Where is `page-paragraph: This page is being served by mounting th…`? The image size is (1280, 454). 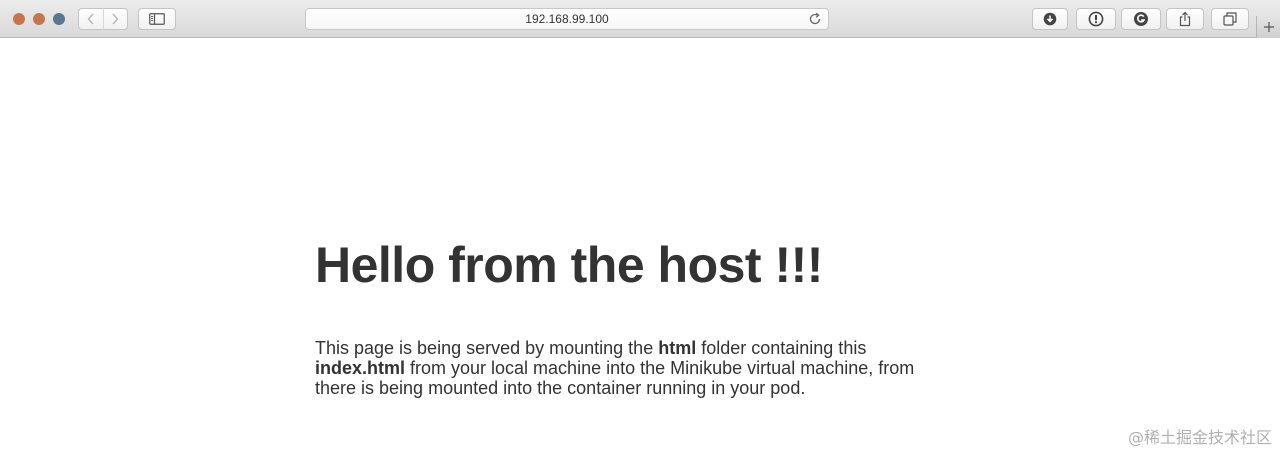 page-paragraph: This page is being served by mounting th… is located at coordinates (635, 368).